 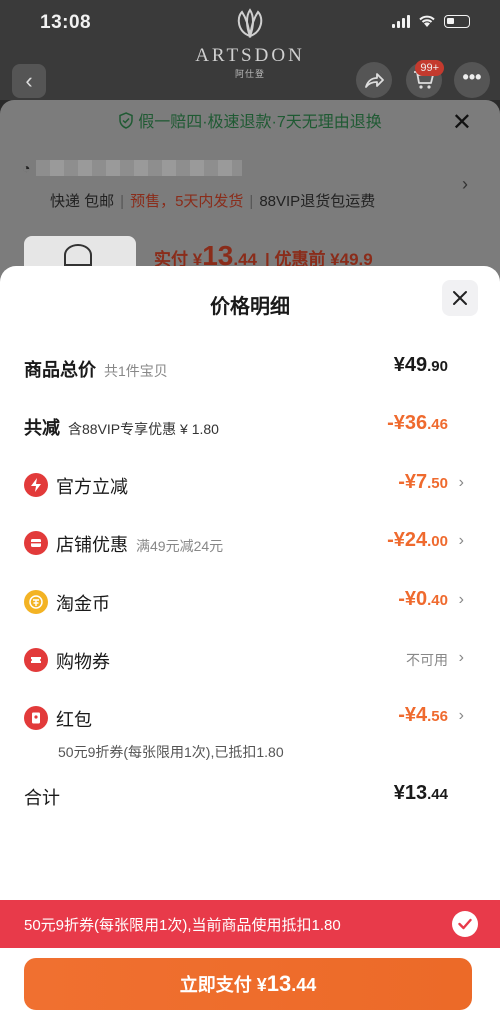 I want to click on location-icon: ◔, so click(x=26, y=168).